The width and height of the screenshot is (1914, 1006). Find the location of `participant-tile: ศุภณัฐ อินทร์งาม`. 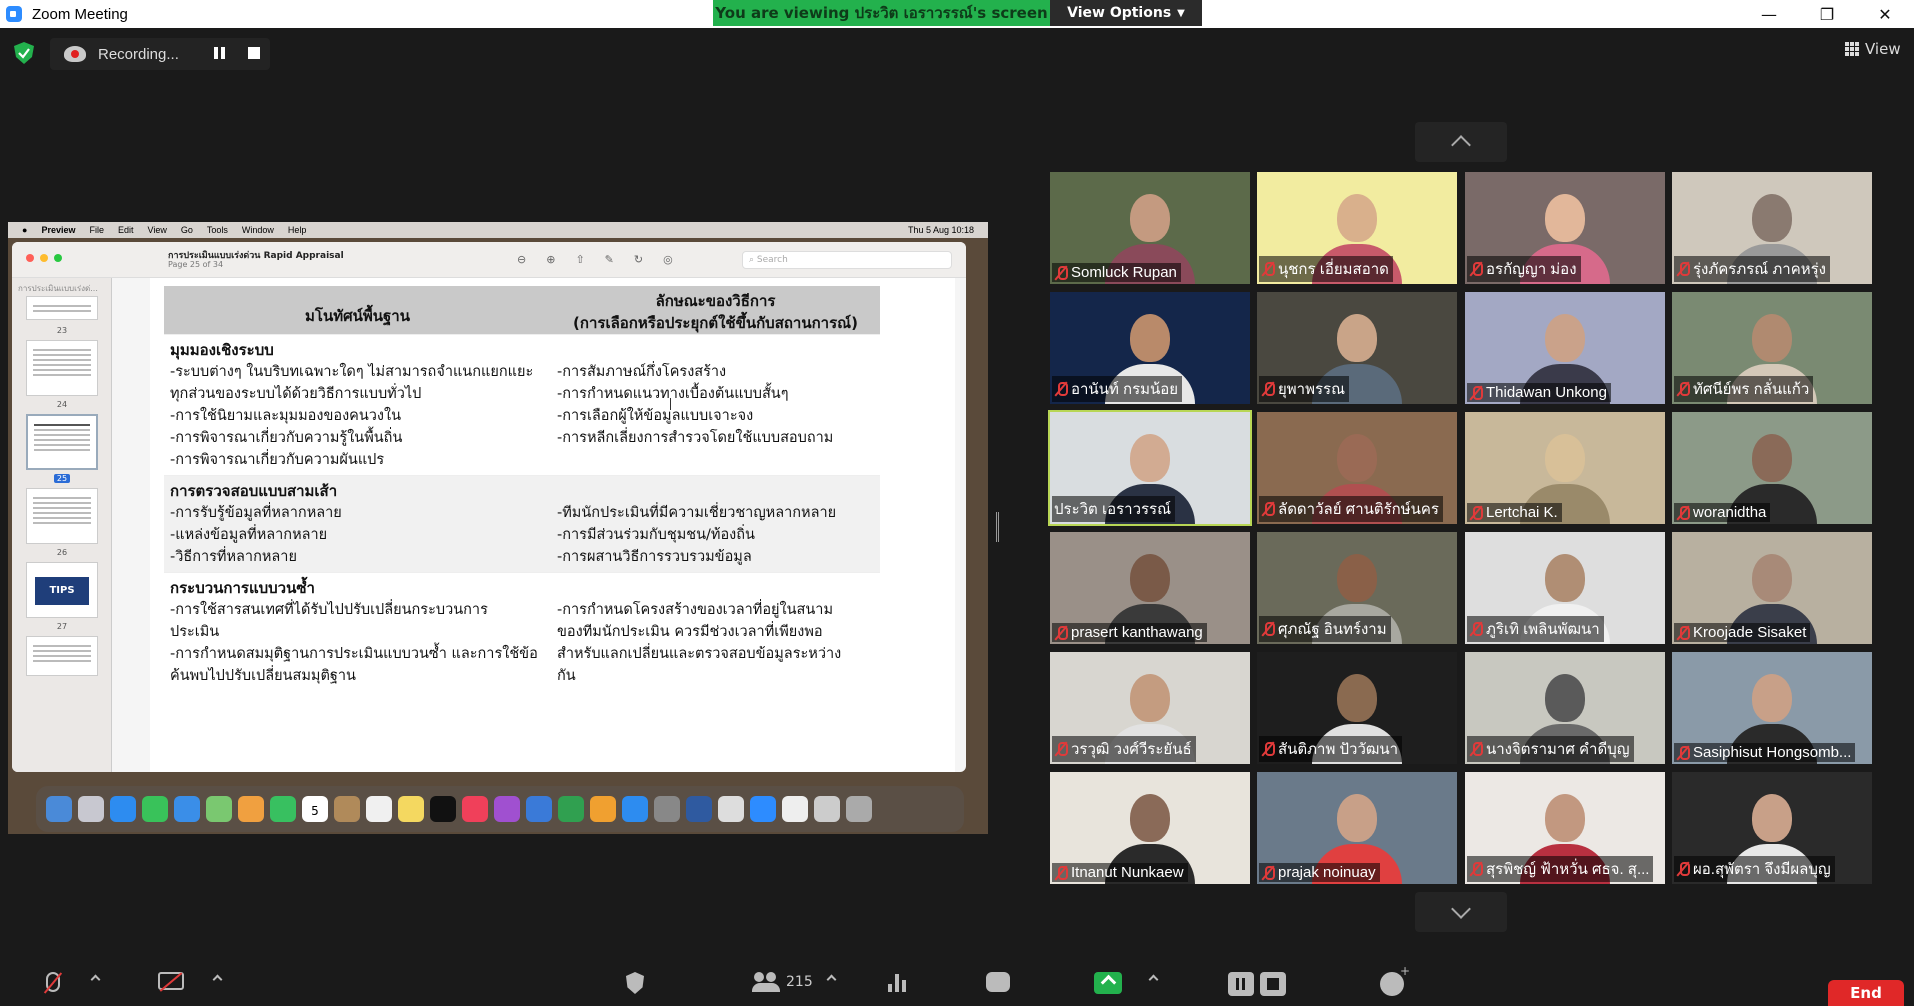

participant-tile: ศุภณัฐ อินทร์งาม is located at coordinates (1357, 588).